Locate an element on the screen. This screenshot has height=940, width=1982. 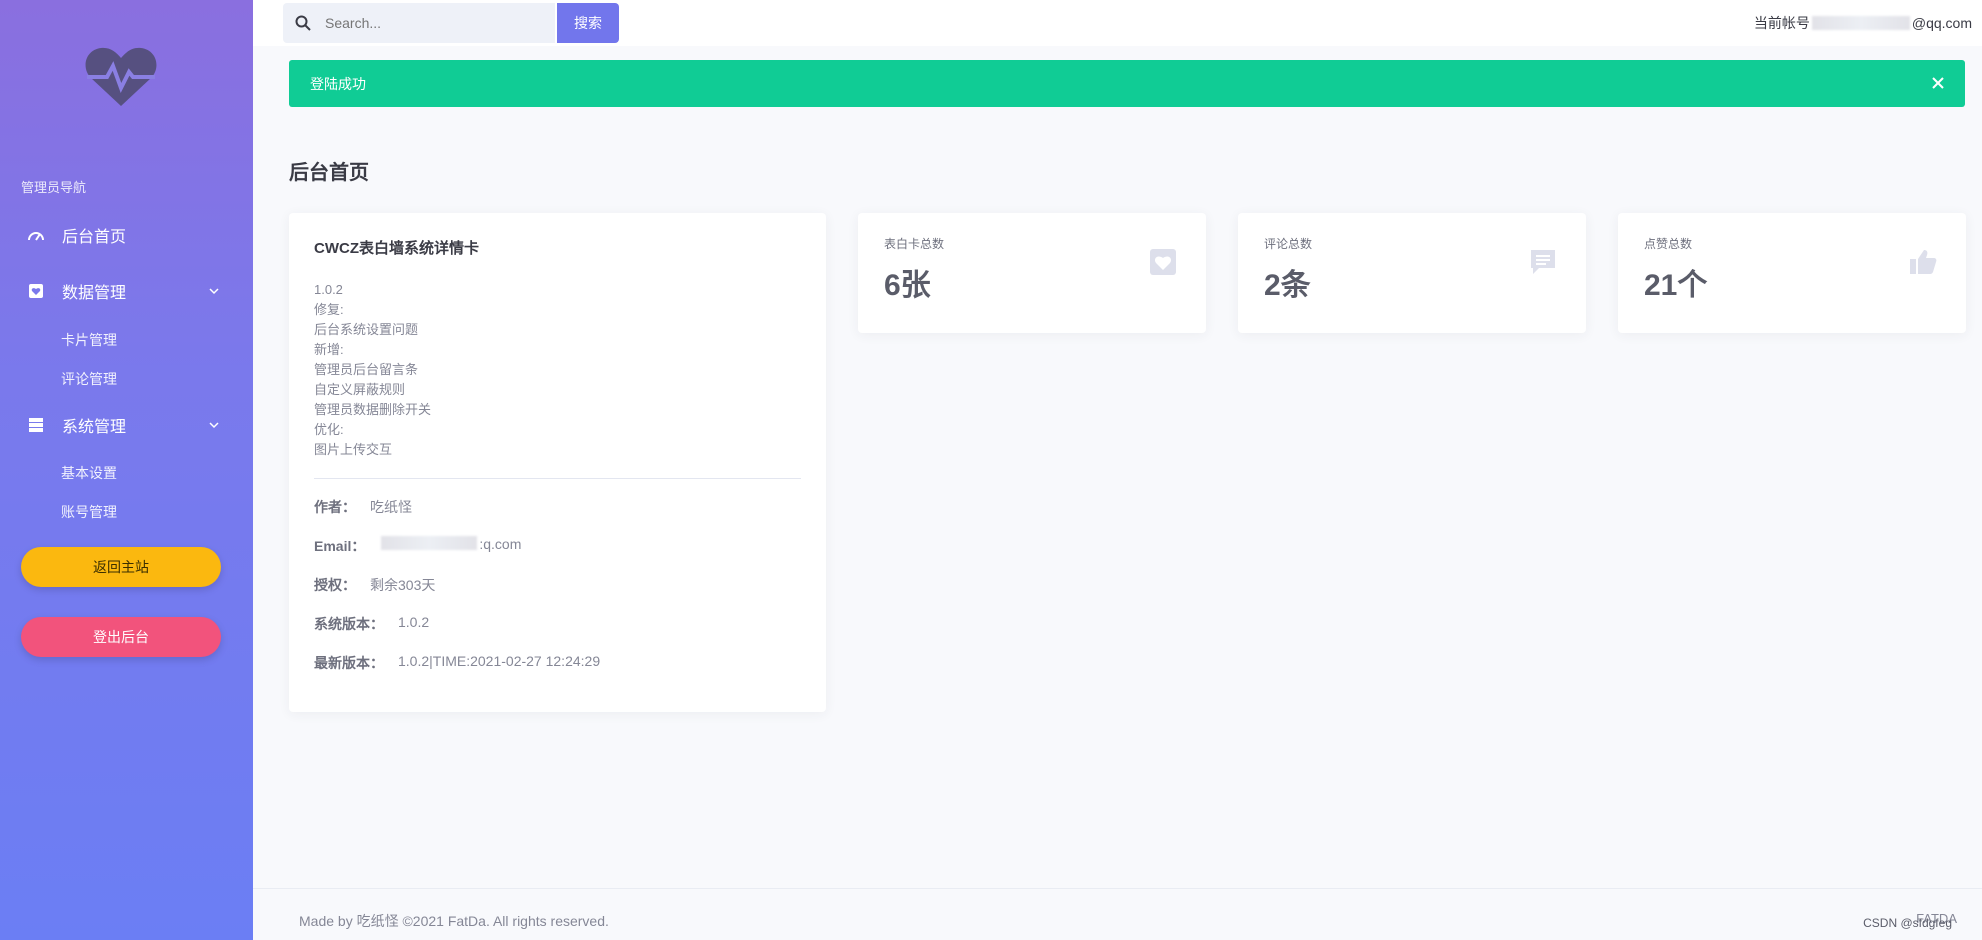
page-title: 后台首页 is located at coordinates (329, 173).